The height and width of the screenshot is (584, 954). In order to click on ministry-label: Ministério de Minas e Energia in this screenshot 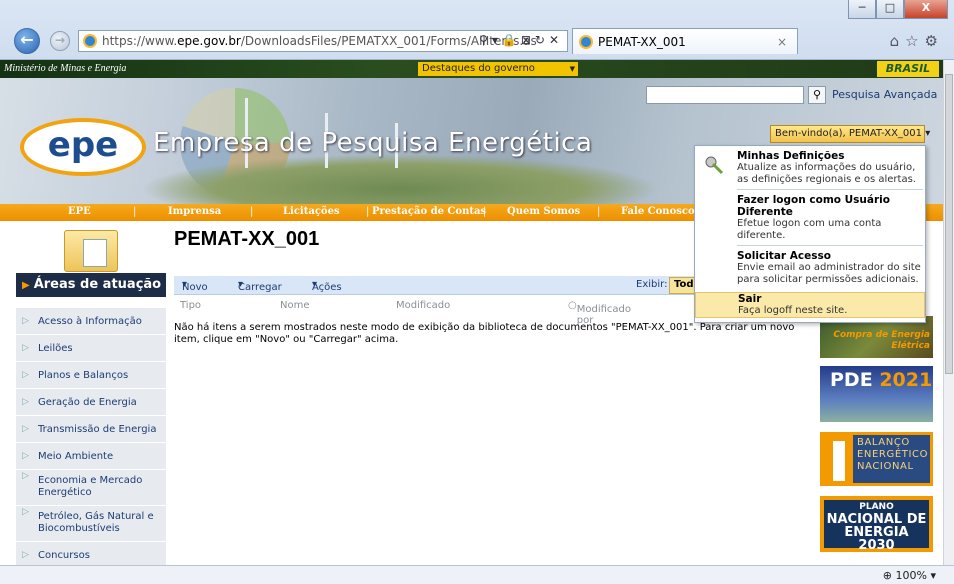, I will do `click(65, 68)`.